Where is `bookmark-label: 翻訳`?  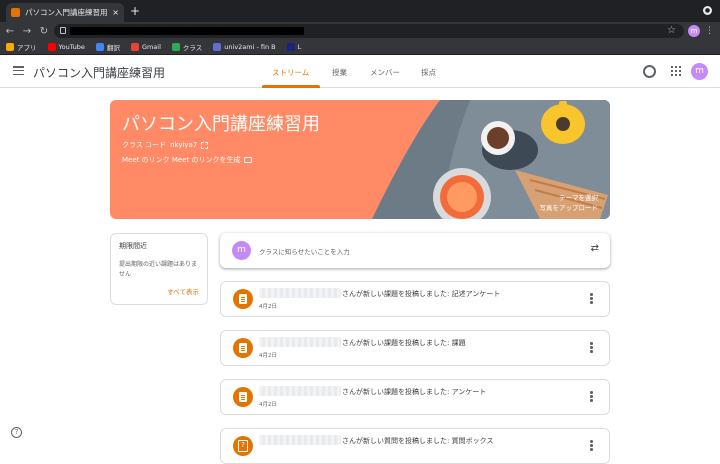
bookmark-label: 翻訳 is located at coordinates (113, 48).